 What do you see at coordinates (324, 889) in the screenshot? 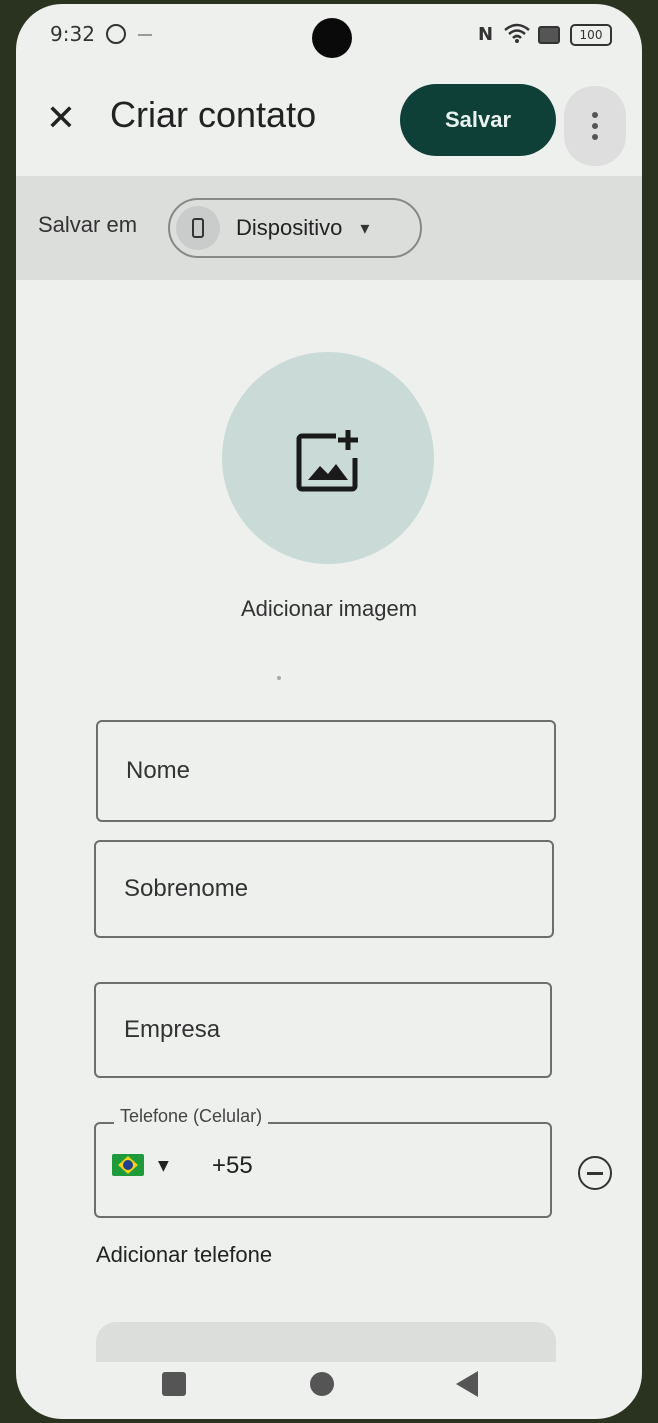
I see `last-name-field: Sobrenome` at bounding box center [324, 889].